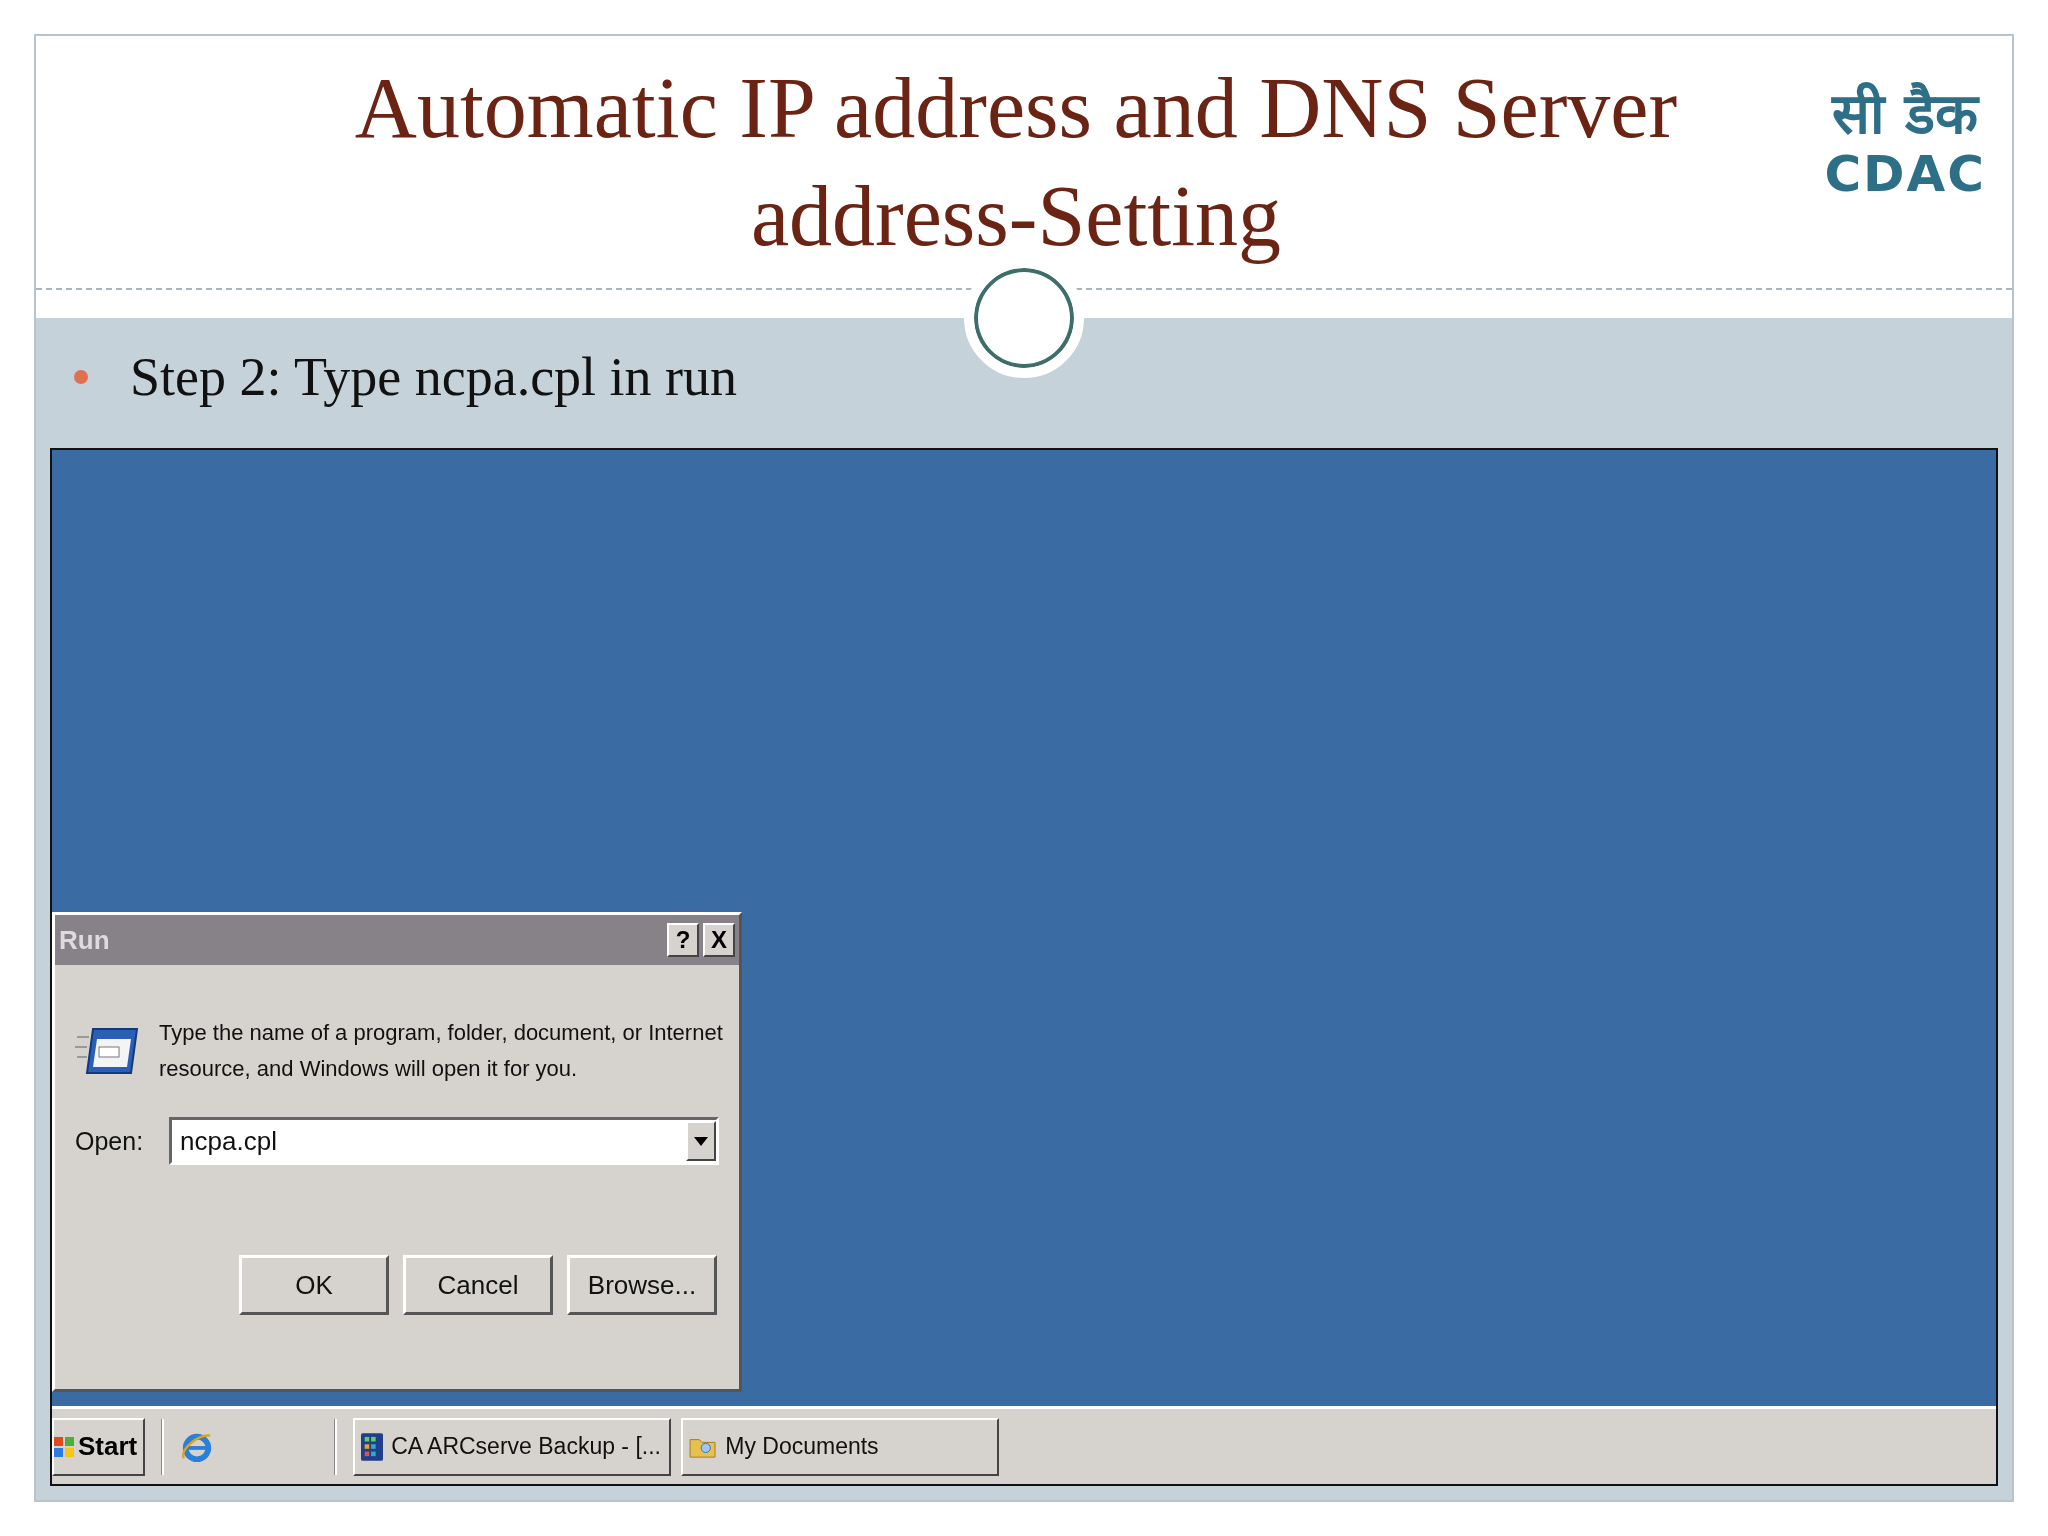 This screenshot has height=1536, width=2048. I want to click on dialog-button: OK, so click(314, 1285).